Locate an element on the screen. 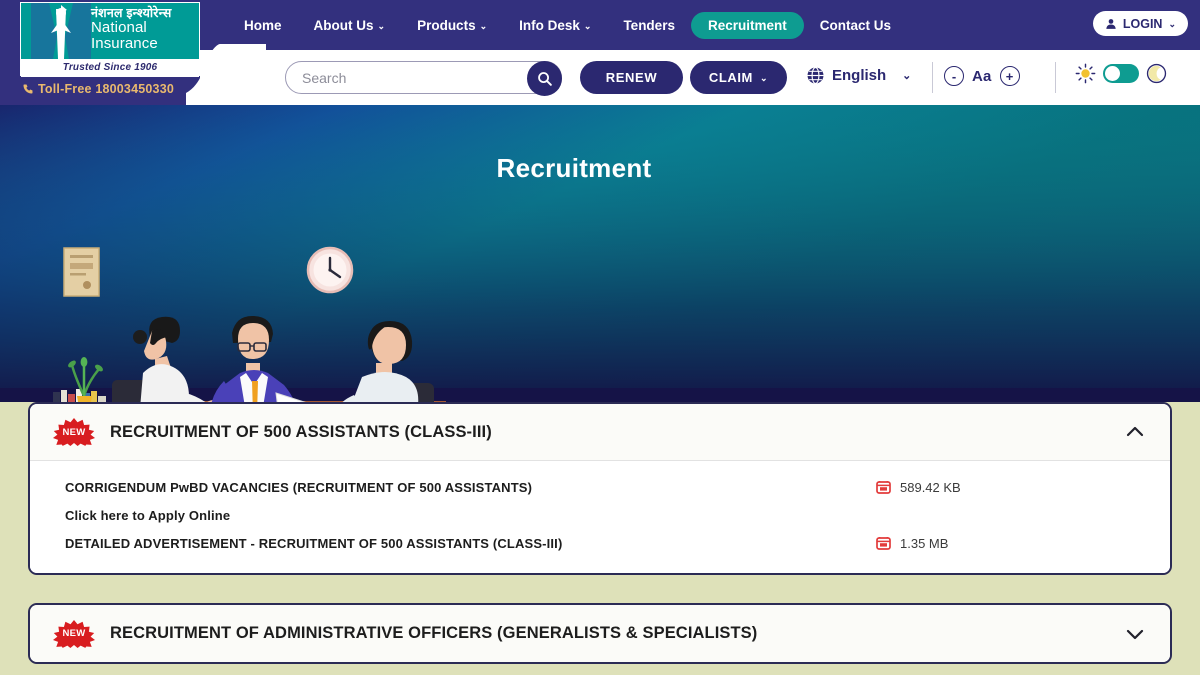  login-label: LOGIN is located at coordinates (1142, 23).